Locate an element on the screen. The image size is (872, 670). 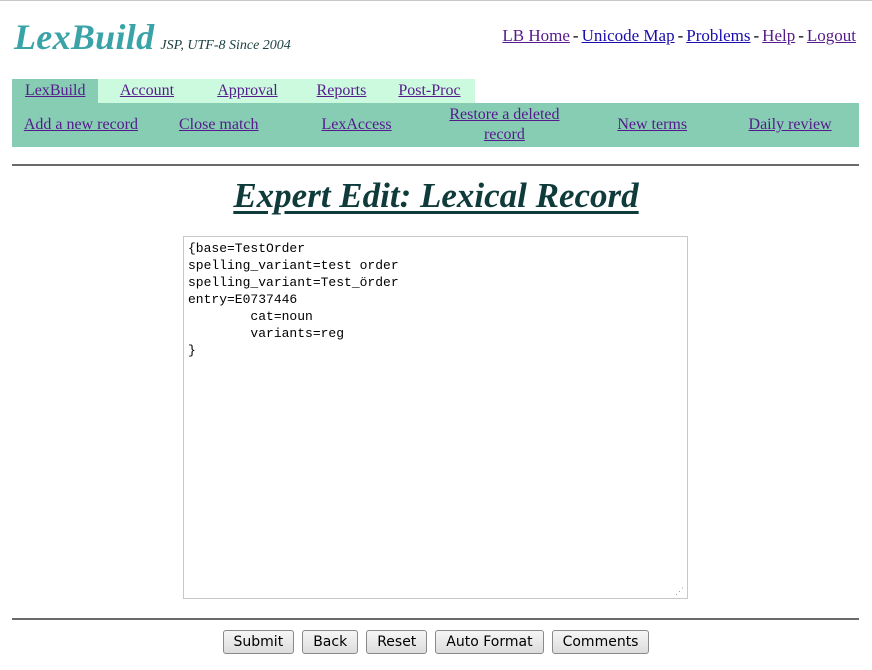
tab-lexbuild-link: LexBuild is located at coordinates (55, 90).